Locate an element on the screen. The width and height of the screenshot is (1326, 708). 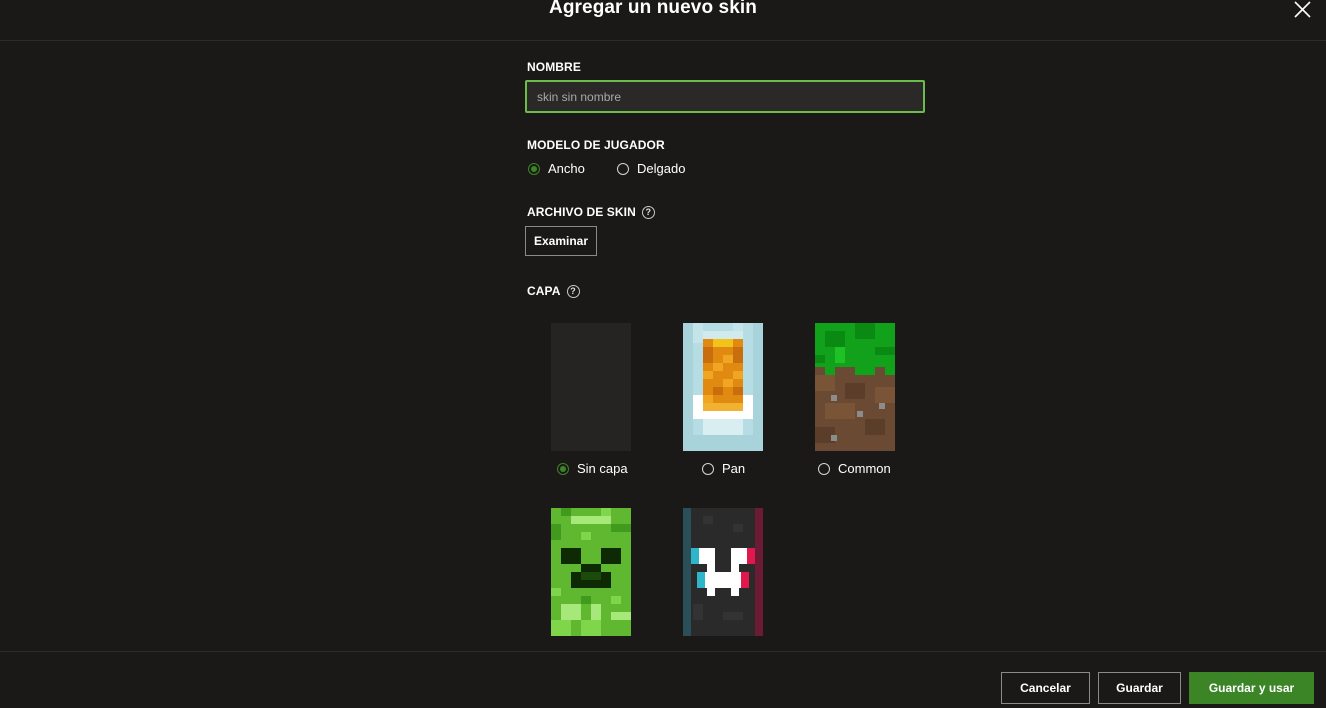
creeper-cape-icon is located at coordinates (591, 572).